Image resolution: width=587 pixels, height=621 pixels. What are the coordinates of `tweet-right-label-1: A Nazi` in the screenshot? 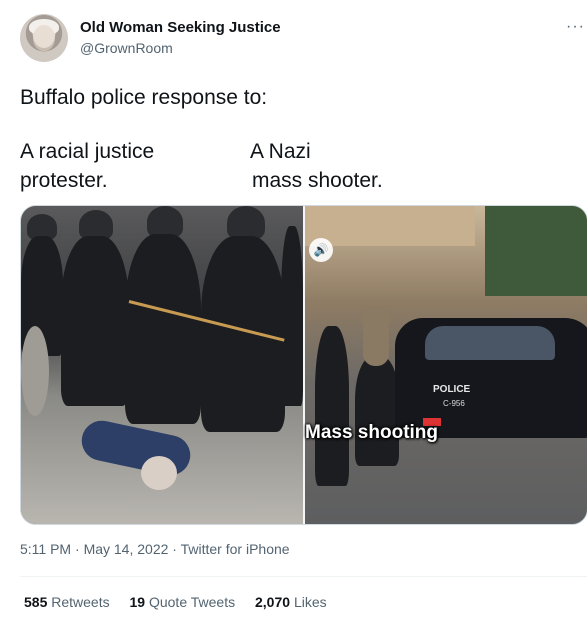 It's located at (280, 151).